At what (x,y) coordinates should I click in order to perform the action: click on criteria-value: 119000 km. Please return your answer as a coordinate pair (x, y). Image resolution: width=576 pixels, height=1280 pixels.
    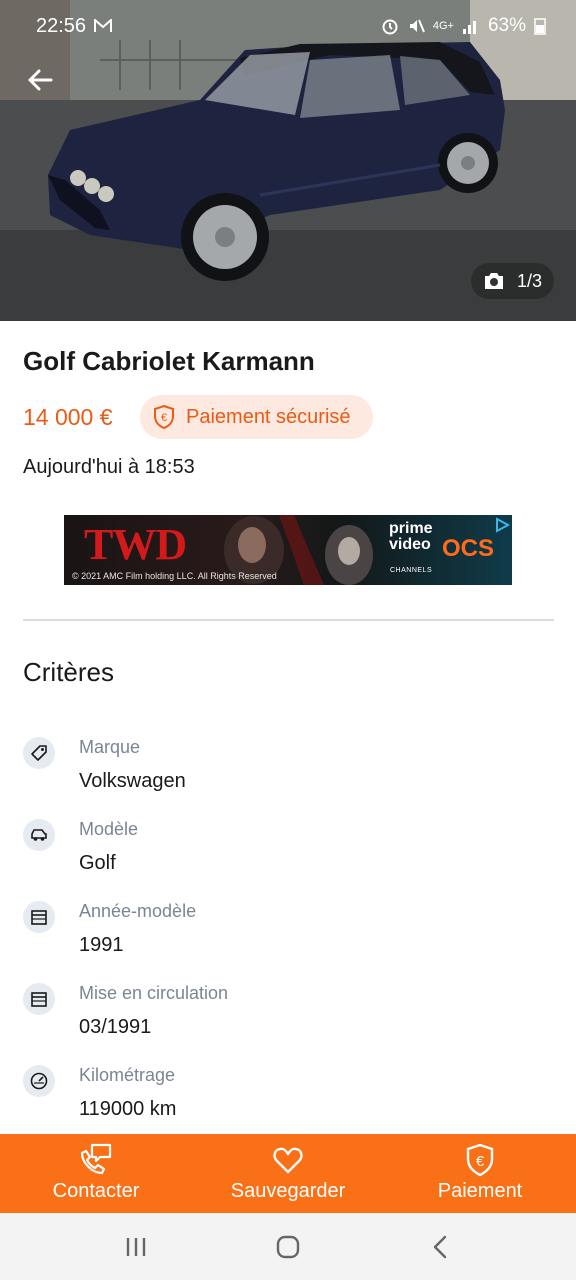
    Looking at the image, I should click on (128, 1109).